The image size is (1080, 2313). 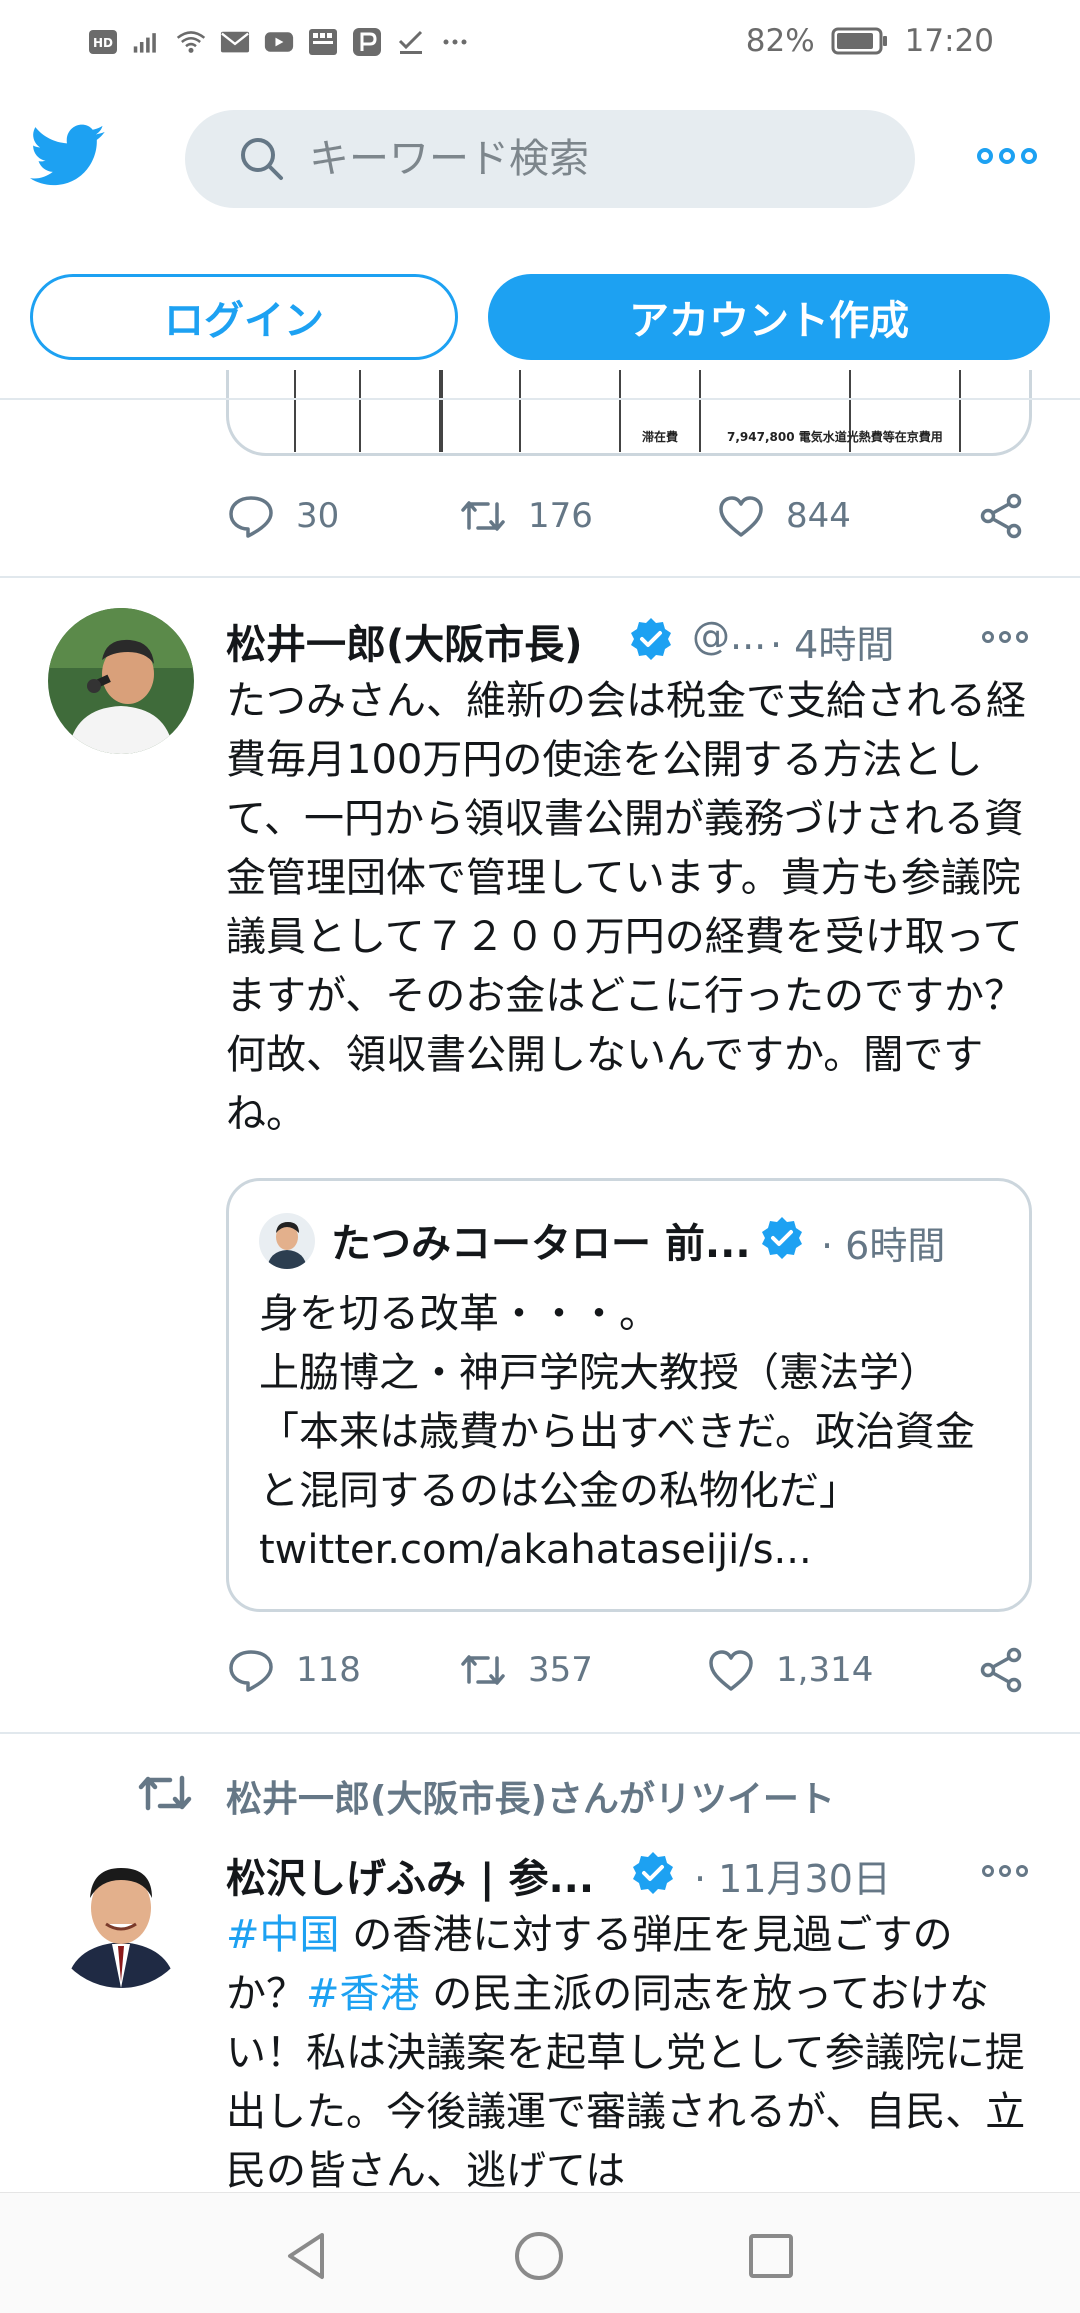 What do you see at coordinates (411, 42) in the screenshot?
I see `check-icon` at bounding box center [411, 42].